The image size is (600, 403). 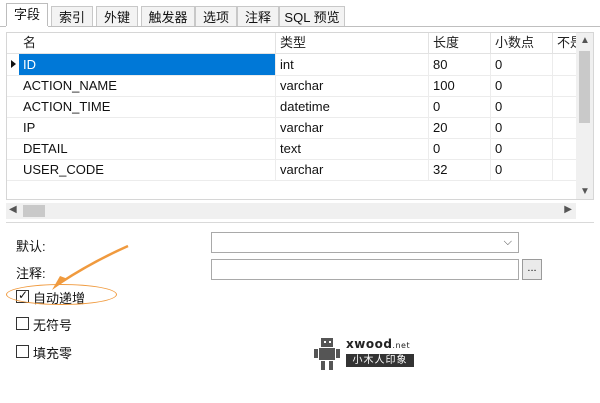 What do you see at coordinates (90, 267) in the screenshot?
I see `annotation-arrow-icon` at bounding box center [90, 267].